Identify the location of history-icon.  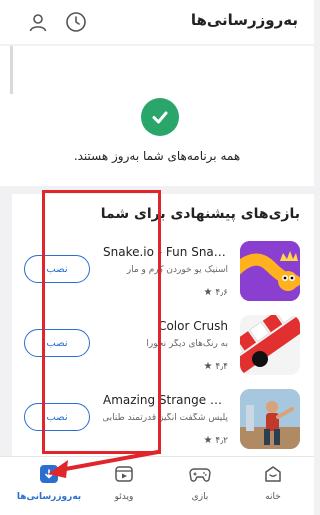
(76, 22).